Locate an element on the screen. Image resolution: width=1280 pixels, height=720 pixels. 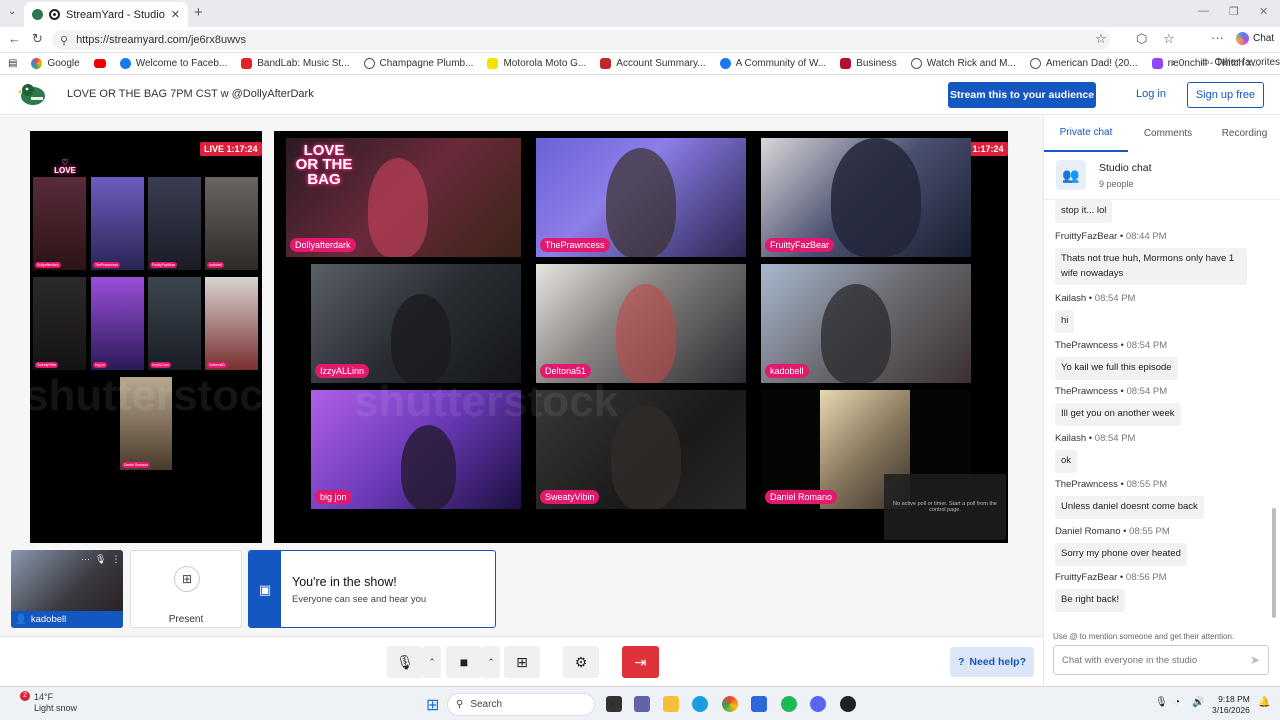
video-tile-dollyafterdark: LOVE OR THE BAG Dollyafterdark is located at coordinates (403, 197).